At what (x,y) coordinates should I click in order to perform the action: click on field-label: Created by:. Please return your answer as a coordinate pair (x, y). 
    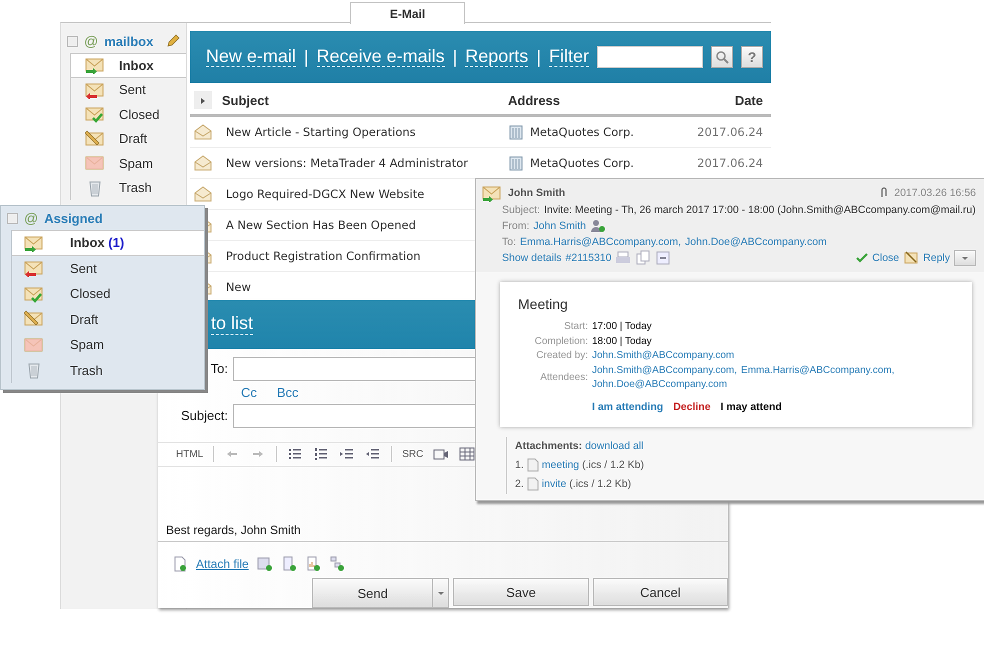
    Looking at the image, I should click on (561, 356).